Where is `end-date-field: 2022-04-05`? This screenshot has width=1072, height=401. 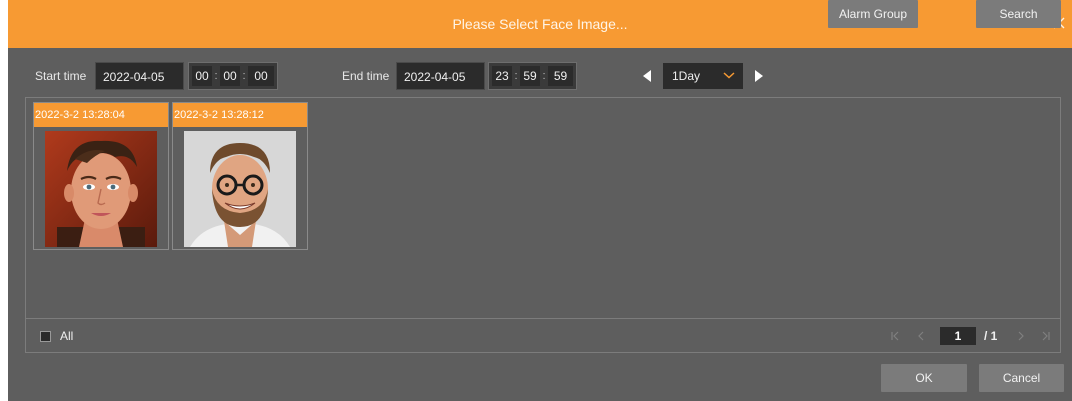 end-date-field: 2022-04-05 is located at coordinates (440, 76).